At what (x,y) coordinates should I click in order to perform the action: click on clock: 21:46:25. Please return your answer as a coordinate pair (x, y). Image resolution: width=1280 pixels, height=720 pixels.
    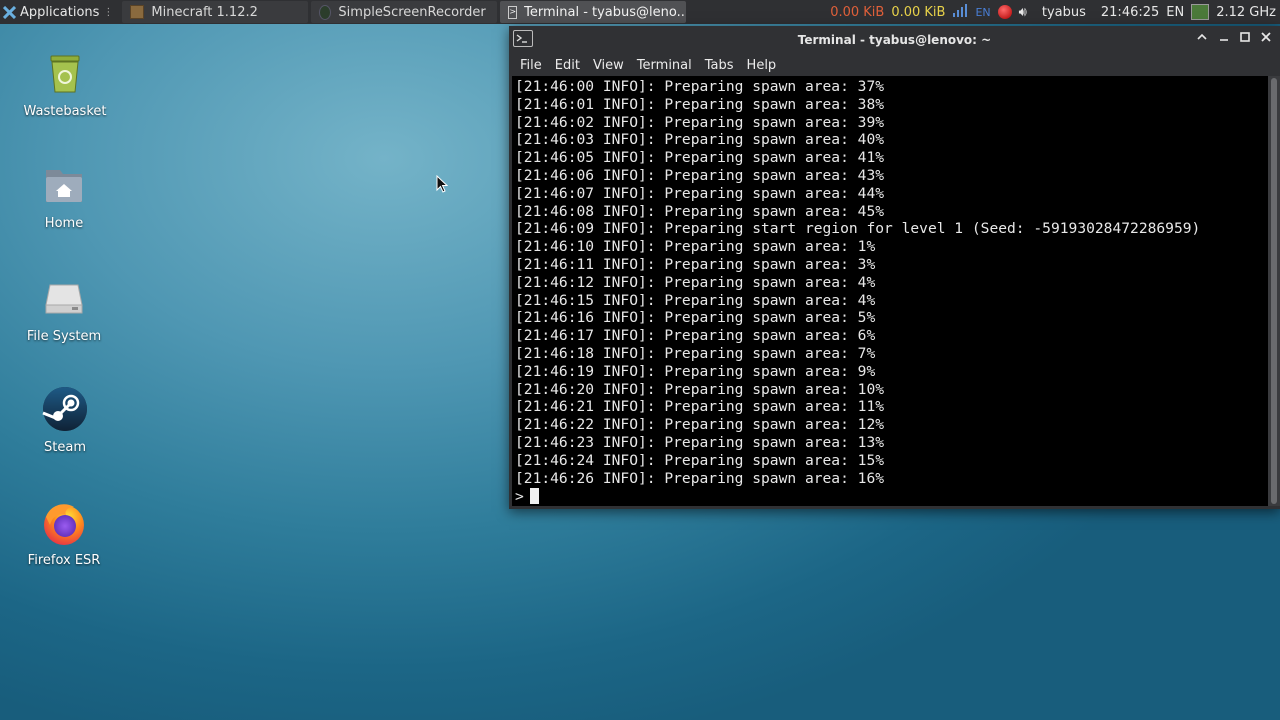
    Looking at the image, I should click on (1130, 12).